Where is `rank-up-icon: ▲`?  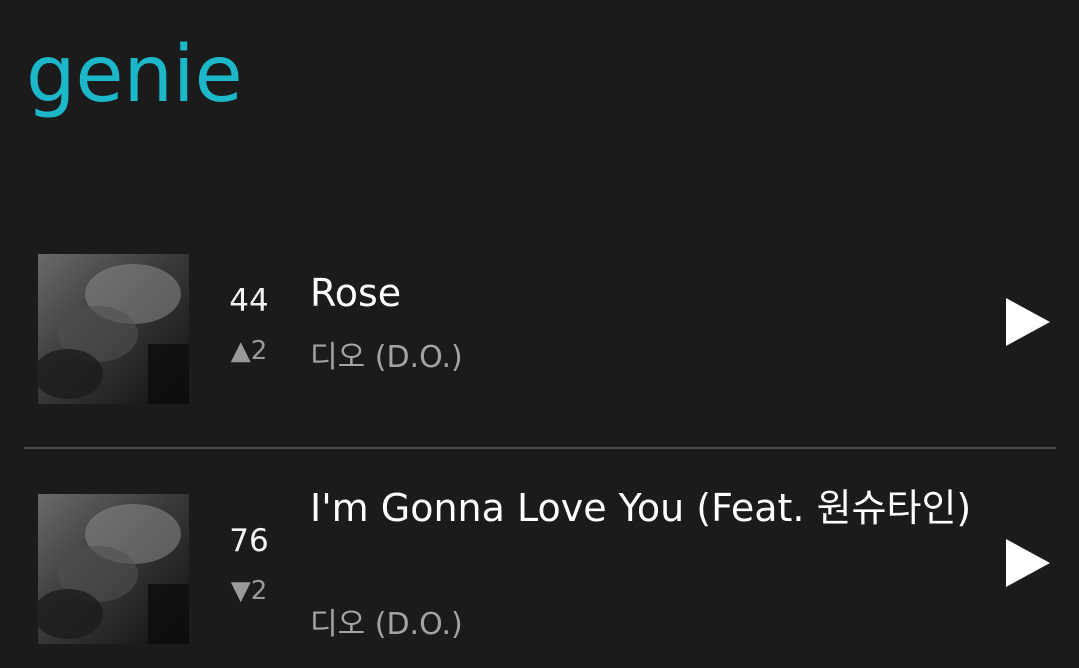 rank-up-icon: ▲ is located at coordinates (240, 351).